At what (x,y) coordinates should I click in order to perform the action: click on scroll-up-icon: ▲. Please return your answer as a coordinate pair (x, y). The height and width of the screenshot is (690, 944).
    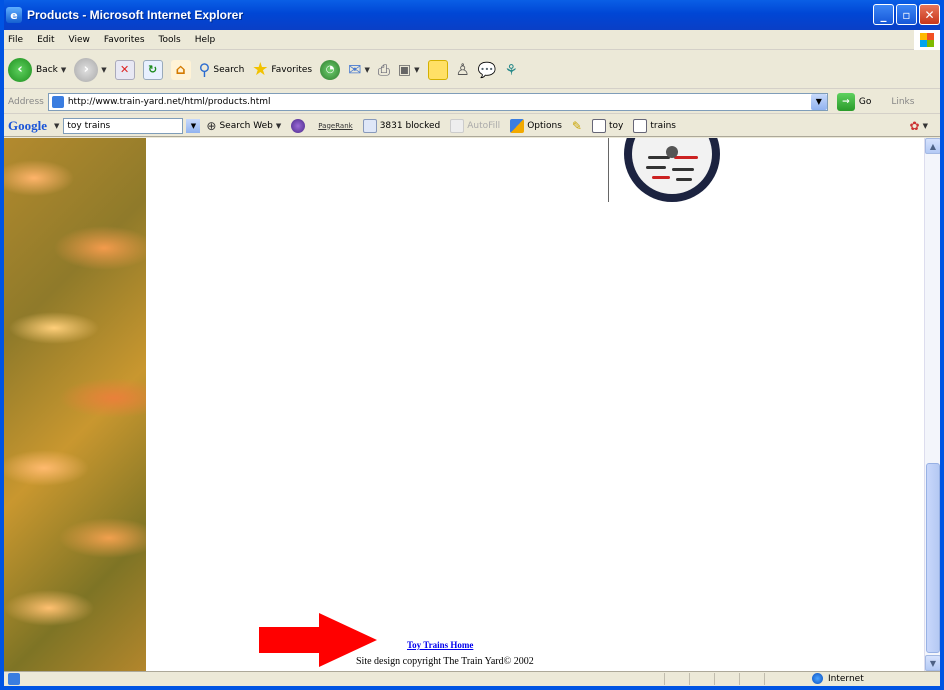
    Looking at the image, I should click on (932, 146).